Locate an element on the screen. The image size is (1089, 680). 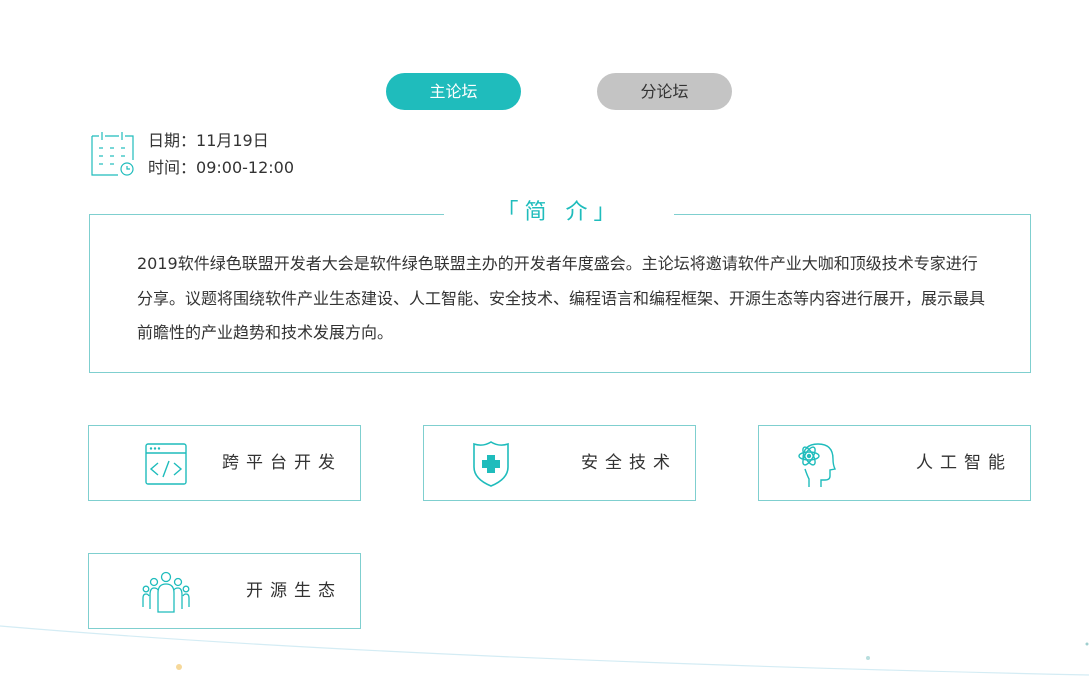
topic-card-cross-platform: 跨平台开发 is located at coordinates (224, 463).